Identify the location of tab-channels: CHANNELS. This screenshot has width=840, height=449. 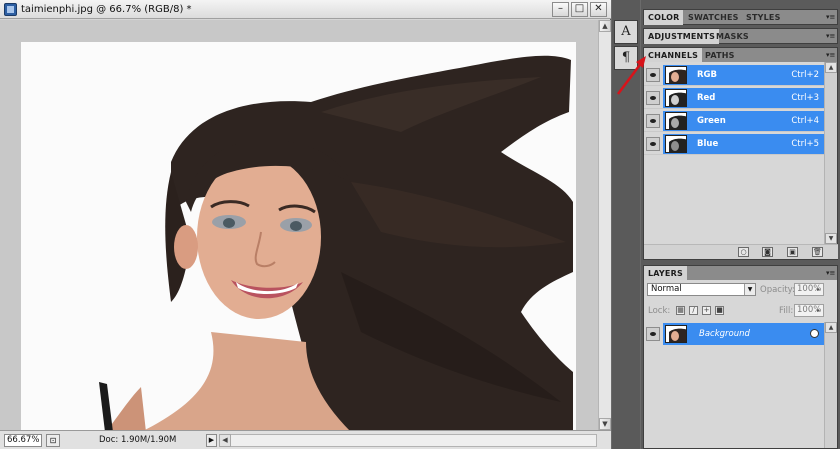
(673, 55).